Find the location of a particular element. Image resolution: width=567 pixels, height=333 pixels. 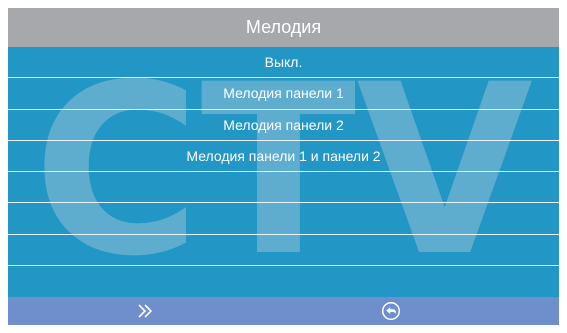

menu-item-off: Выкл. is located at coordinates (283, 63).